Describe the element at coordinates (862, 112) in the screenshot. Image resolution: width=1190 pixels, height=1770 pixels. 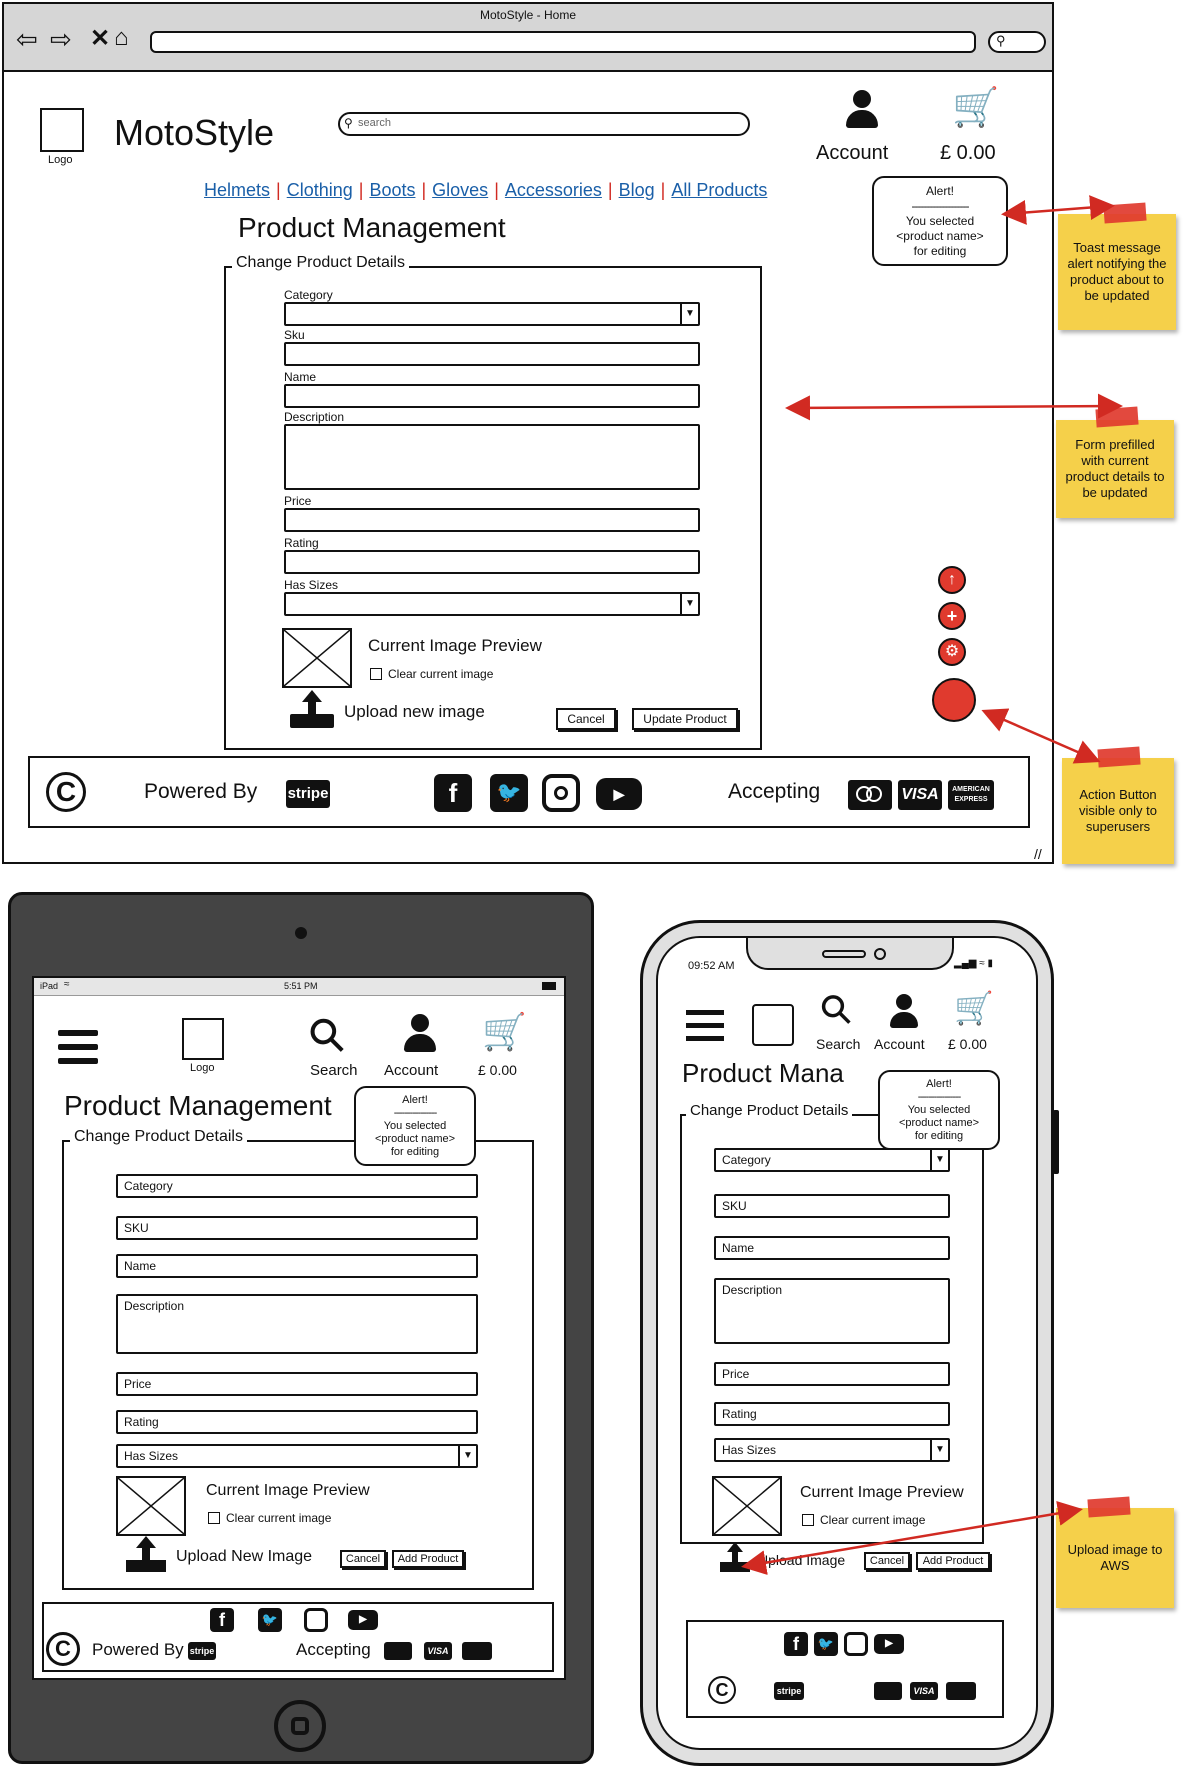
I see `account-icon` at that location.